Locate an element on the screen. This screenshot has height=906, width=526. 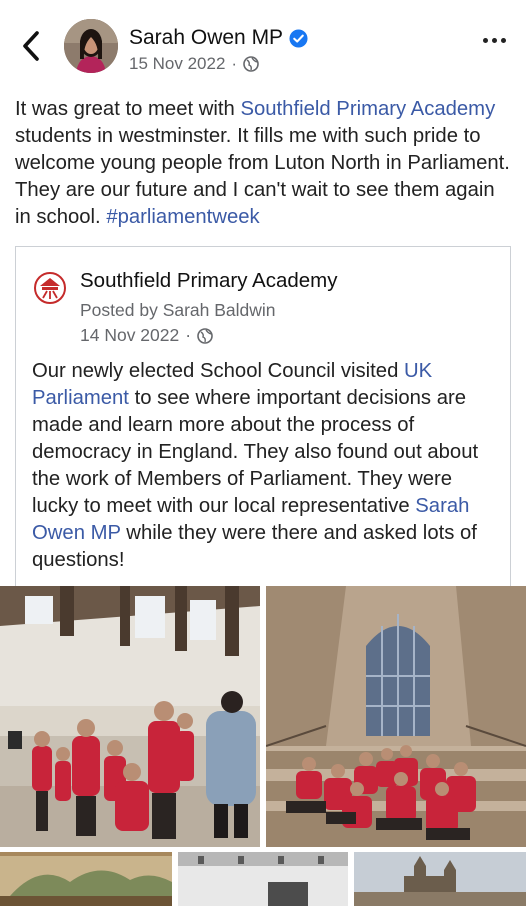
author-avatar is located at coordinates (91, 46).